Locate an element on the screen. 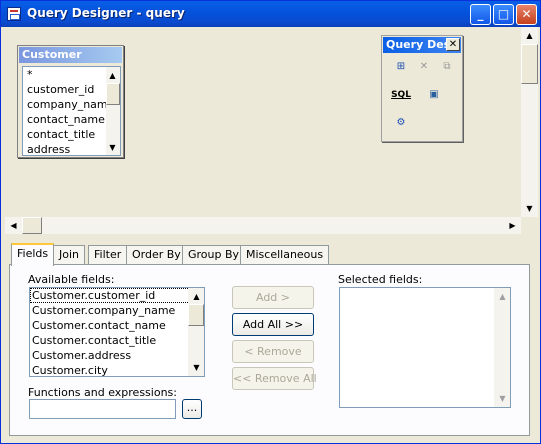 This screenshot has width=541, height=444. diagram-horizontal-scrollbar: ◀ ▶ is located at coordinates (263, 225).